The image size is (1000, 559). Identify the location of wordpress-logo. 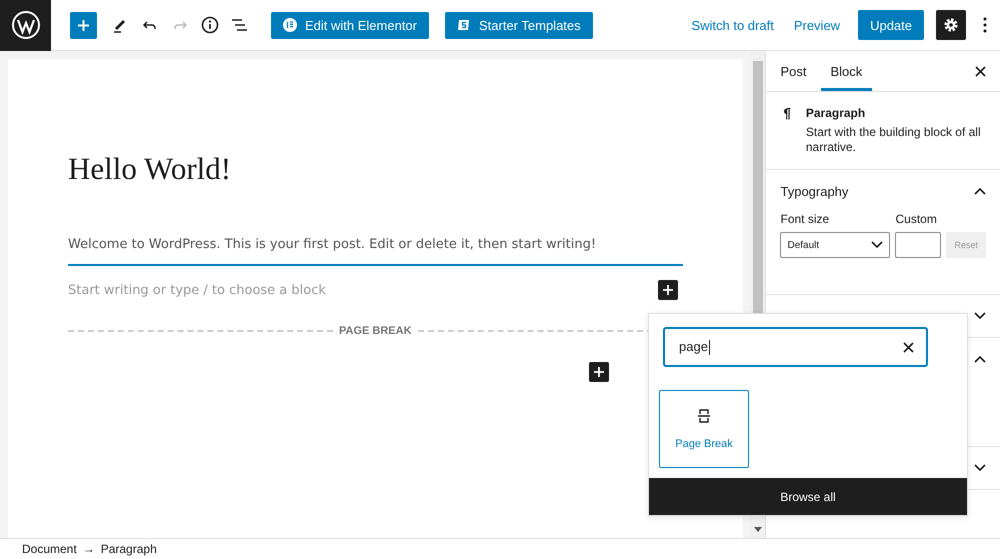
(25, 25).